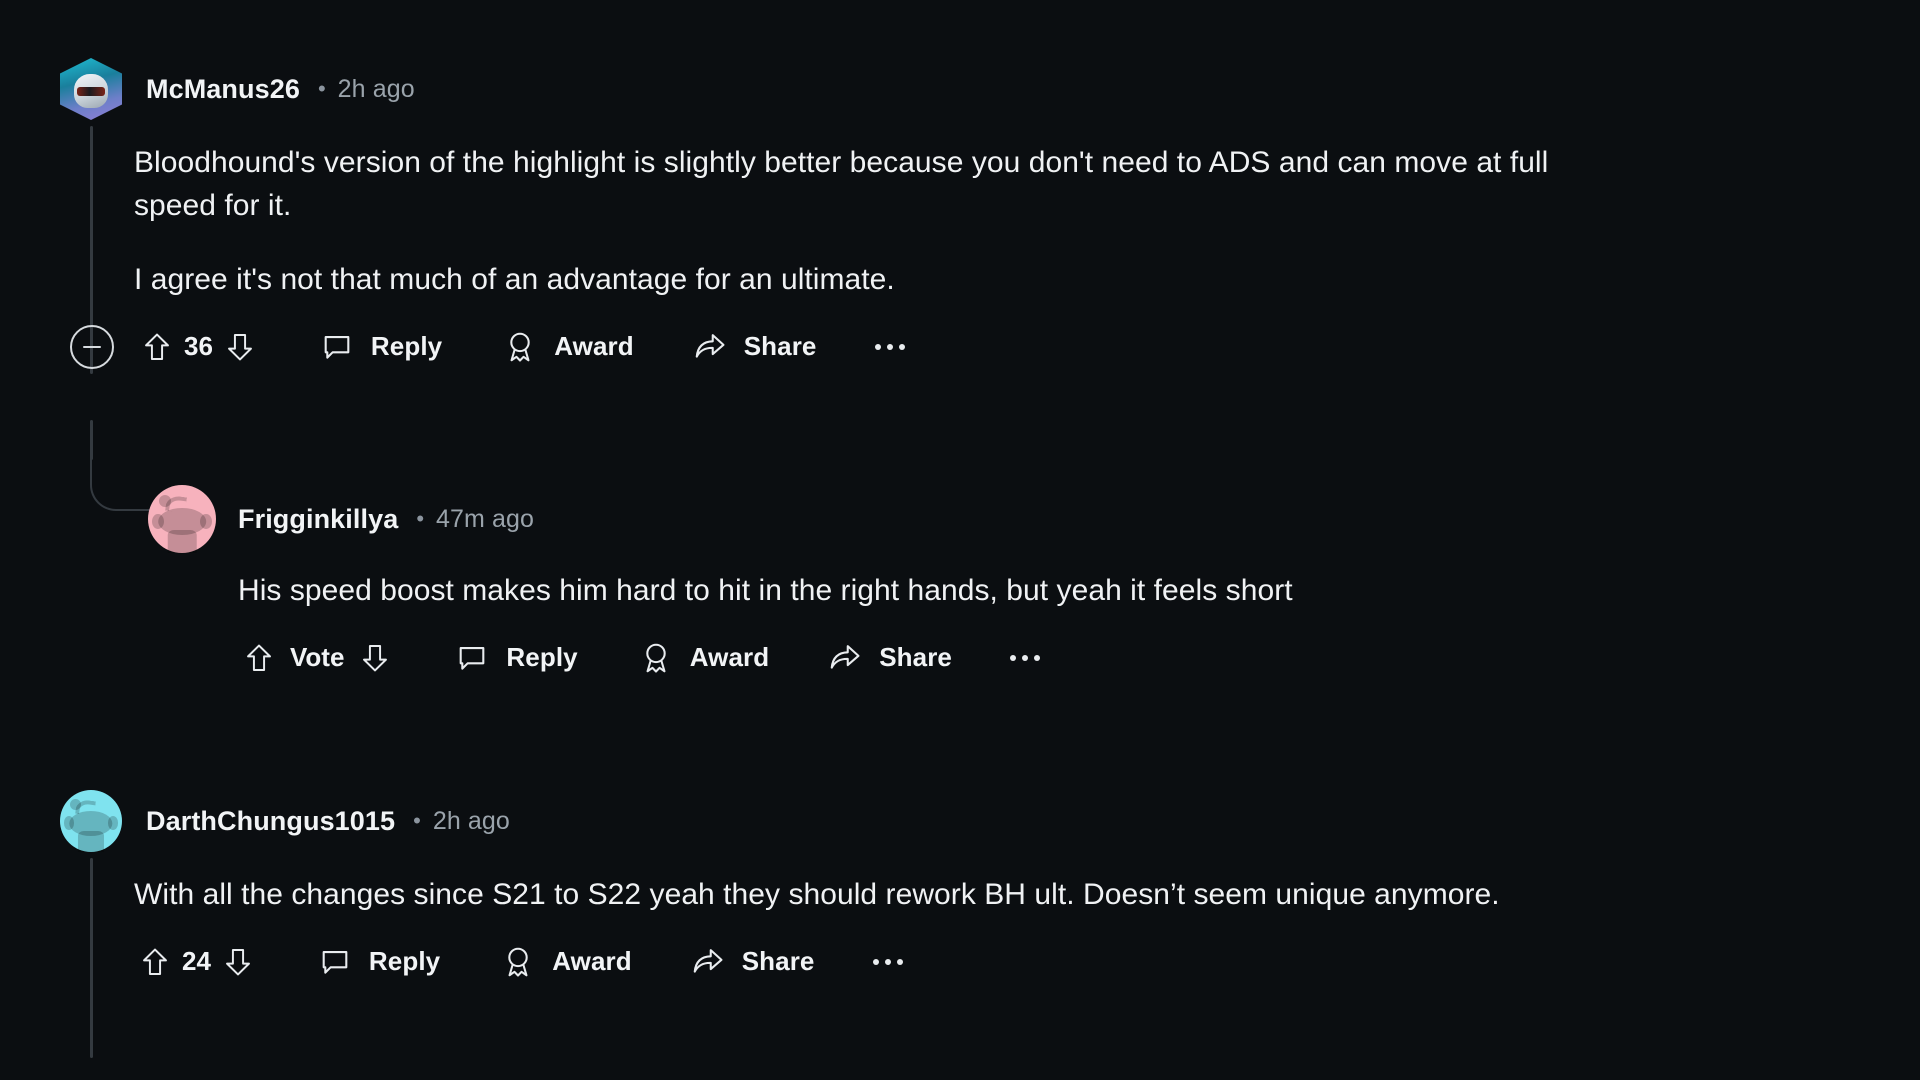 The width and height of the screenshot is (1920, 1080). What do you see at coordinates (270, 821) in the screenshot?
I see `comment-author: DarthChungus1015` at bounding box center [270, 821].